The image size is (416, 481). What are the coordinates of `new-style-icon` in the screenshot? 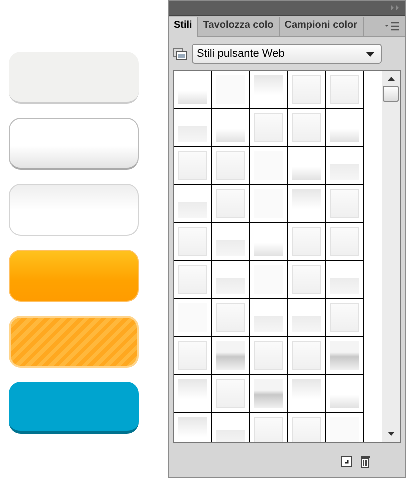 It's located at (346, 461).